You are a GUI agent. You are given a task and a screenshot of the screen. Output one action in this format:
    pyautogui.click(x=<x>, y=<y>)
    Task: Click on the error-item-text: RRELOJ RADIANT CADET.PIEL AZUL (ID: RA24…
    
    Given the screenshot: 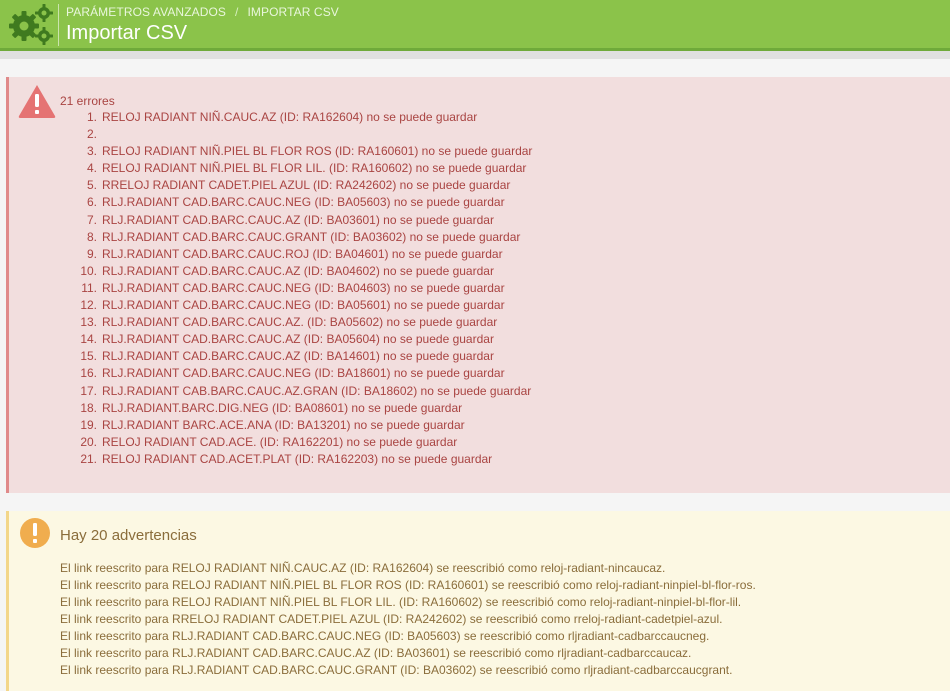 What is the action you would take?
    pyautogui.click(x=306, y=185)
    